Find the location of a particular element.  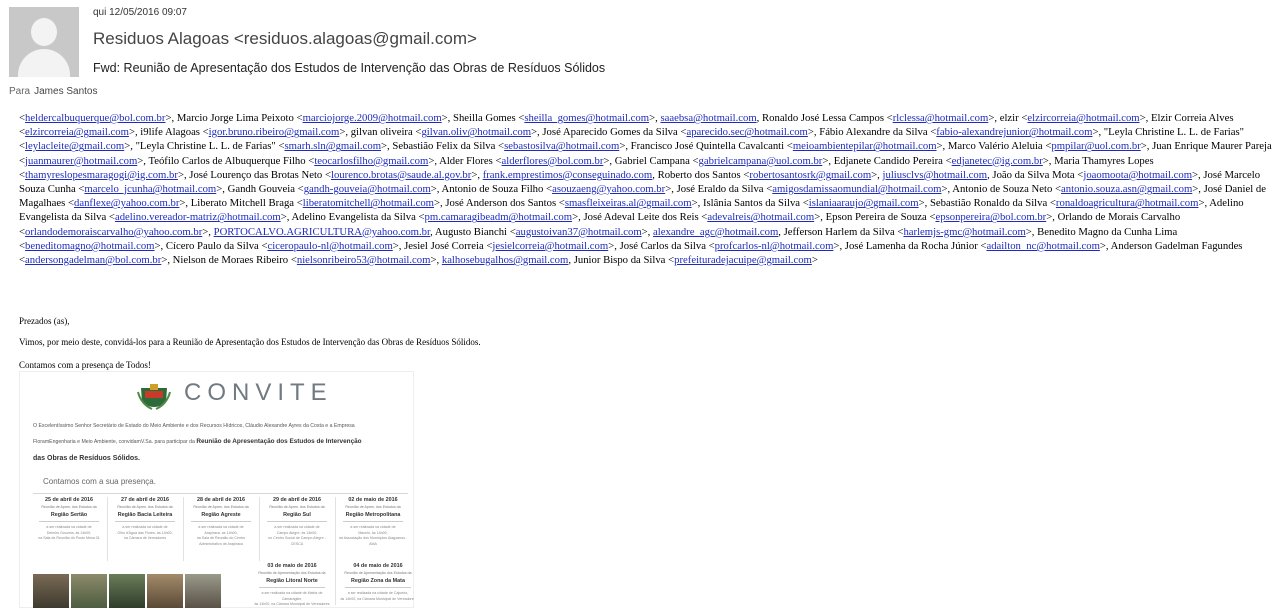

invite-presence: Contamos com a sua presença. is located at coordinates (99, 481).